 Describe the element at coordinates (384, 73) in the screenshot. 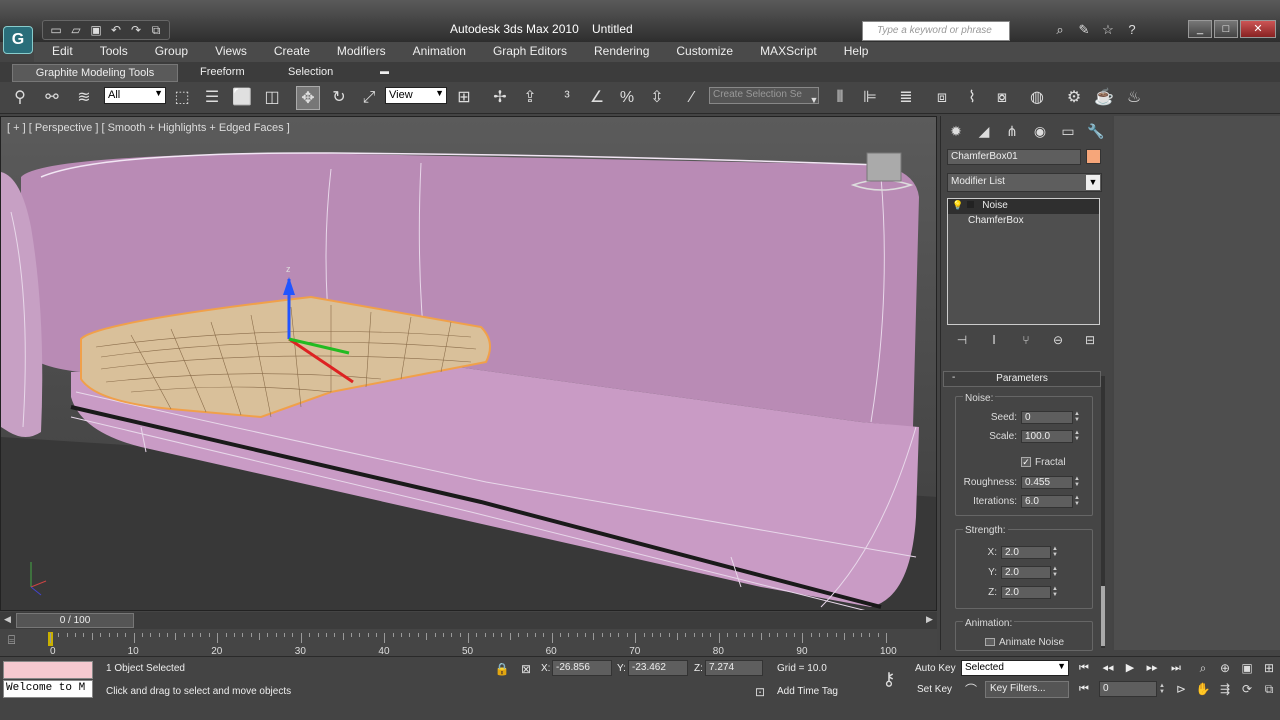

I see `ribbon-options-icon: ▬` at that location.